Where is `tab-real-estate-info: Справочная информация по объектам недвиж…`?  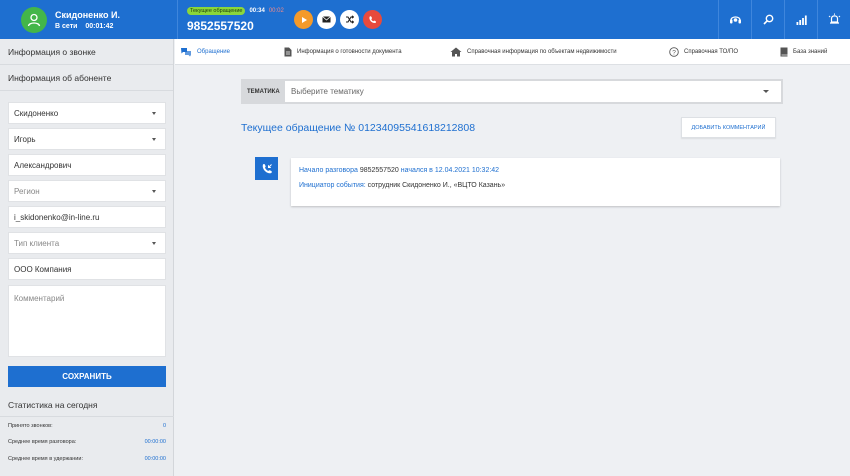
tab-real-estate-info: Справочная информация по объектам недвиж… is located at coordinates (533, 52).